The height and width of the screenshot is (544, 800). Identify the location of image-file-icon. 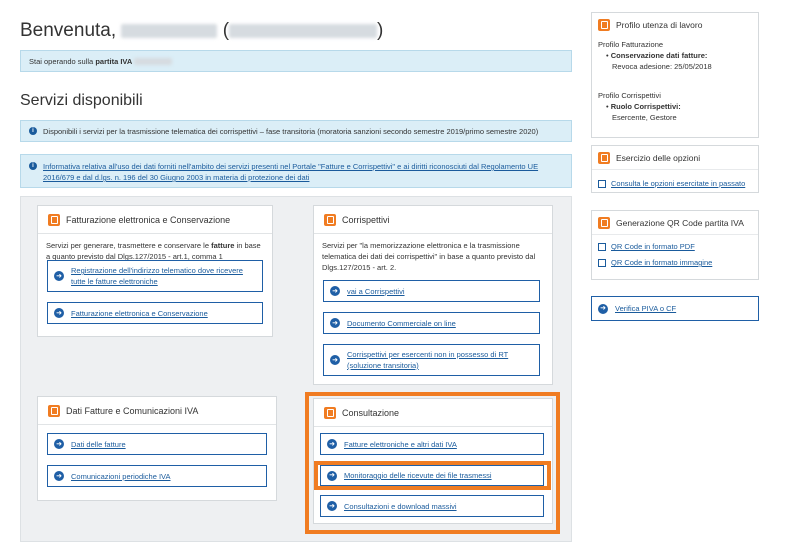
(602, 262).